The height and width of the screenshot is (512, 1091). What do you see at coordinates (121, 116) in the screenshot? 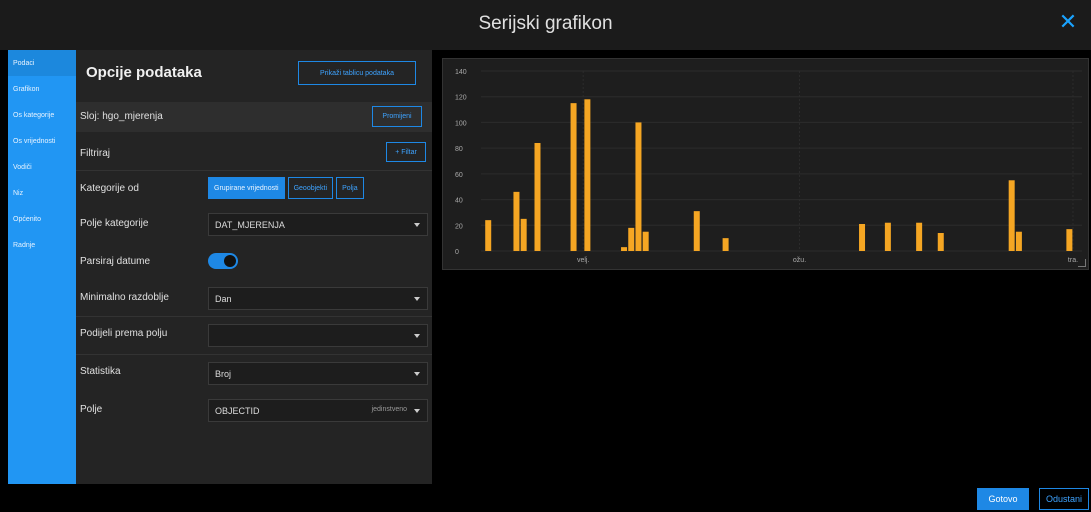
I see `layer-label: Sloj: hgo_mjerenja` at bounding box center [121, 116].